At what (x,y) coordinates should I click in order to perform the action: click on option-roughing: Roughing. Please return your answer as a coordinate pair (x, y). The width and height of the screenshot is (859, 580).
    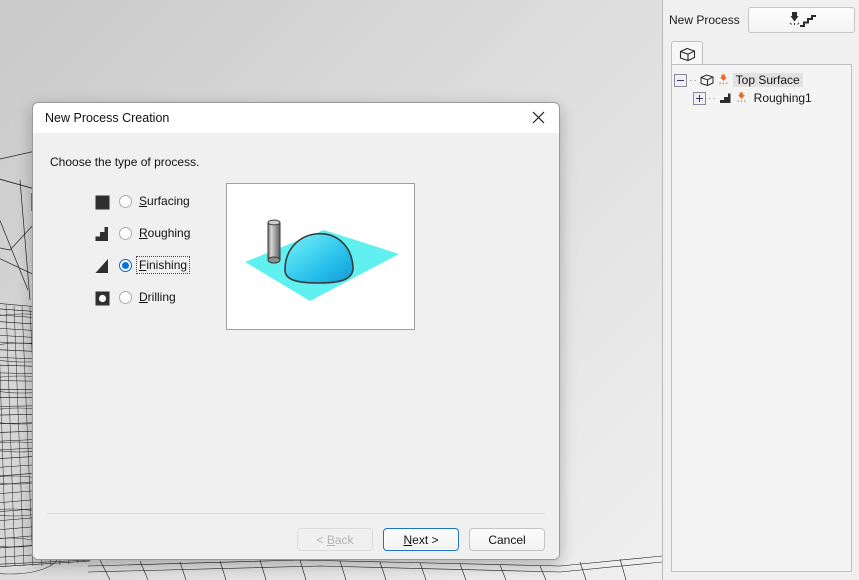
    Looking at the image, I should click on (160, 233).